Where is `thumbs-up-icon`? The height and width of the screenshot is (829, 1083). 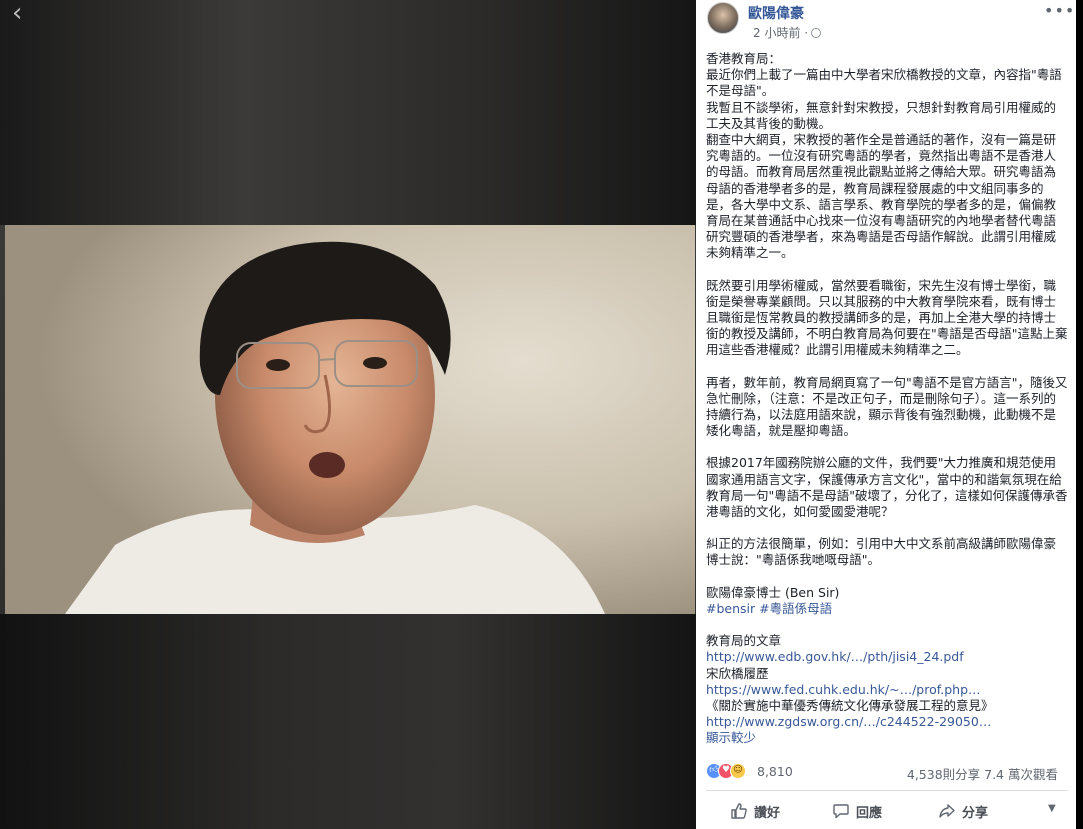
thumbs-up-icon is located at coordinates (739, 811).